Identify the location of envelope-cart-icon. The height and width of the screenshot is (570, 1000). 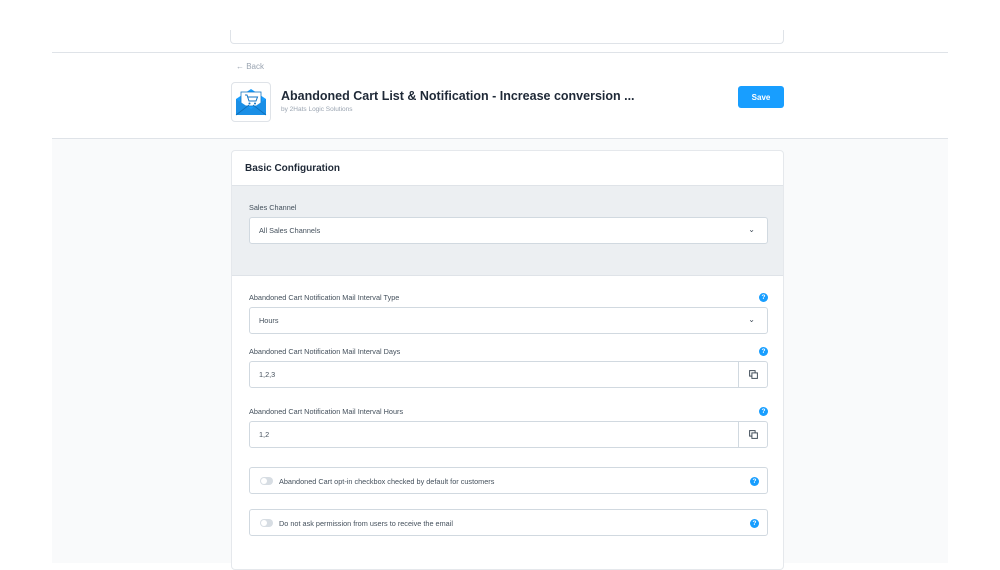
(251, 102).